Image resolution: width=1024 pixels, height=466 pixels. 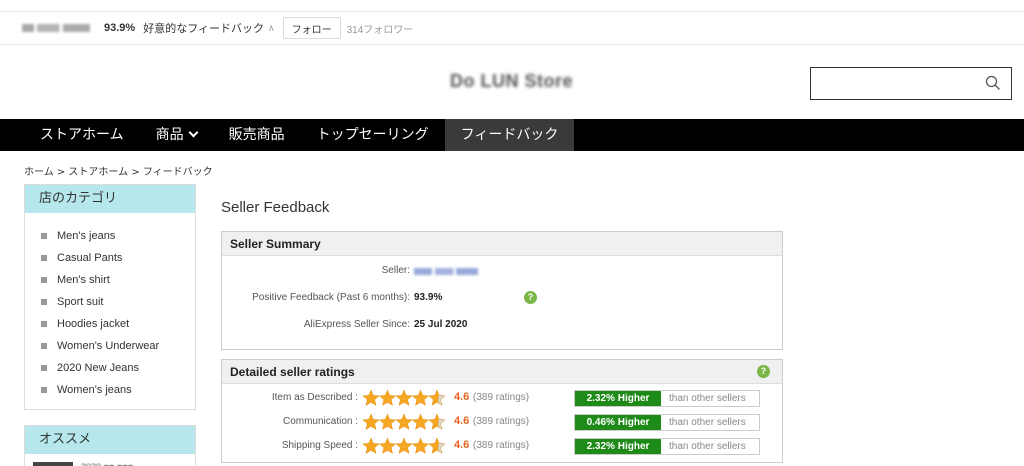 I want to click on category-item: Men's jeans, so click(x=110, y=236).